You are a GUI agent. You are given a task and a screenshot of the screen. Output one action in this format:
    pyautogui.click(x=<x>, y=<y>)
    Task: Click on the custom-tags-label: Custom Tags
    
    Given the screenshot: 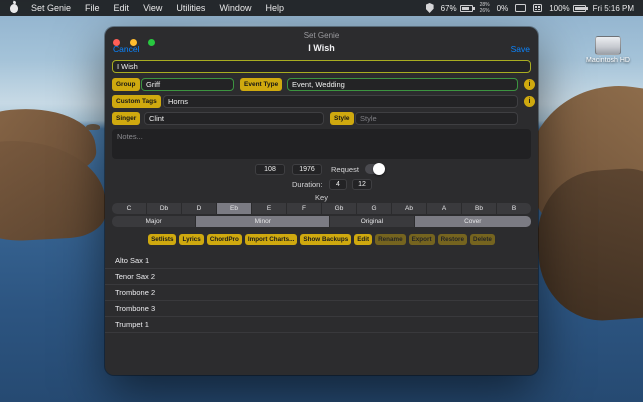 What is the action you would take?
    pyautogui.click(x=136, y=101)
    